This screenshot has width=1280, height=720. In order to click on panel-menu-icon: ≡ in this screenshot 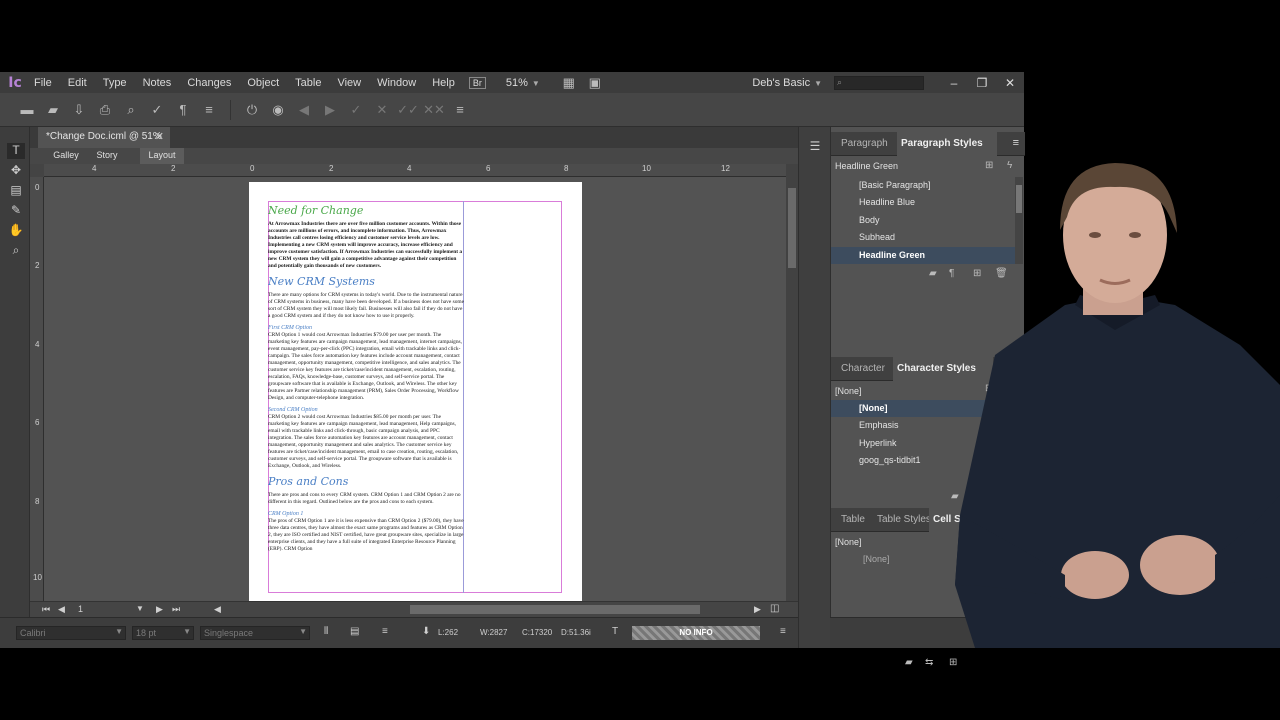, I will do `click(1016, 143)`.